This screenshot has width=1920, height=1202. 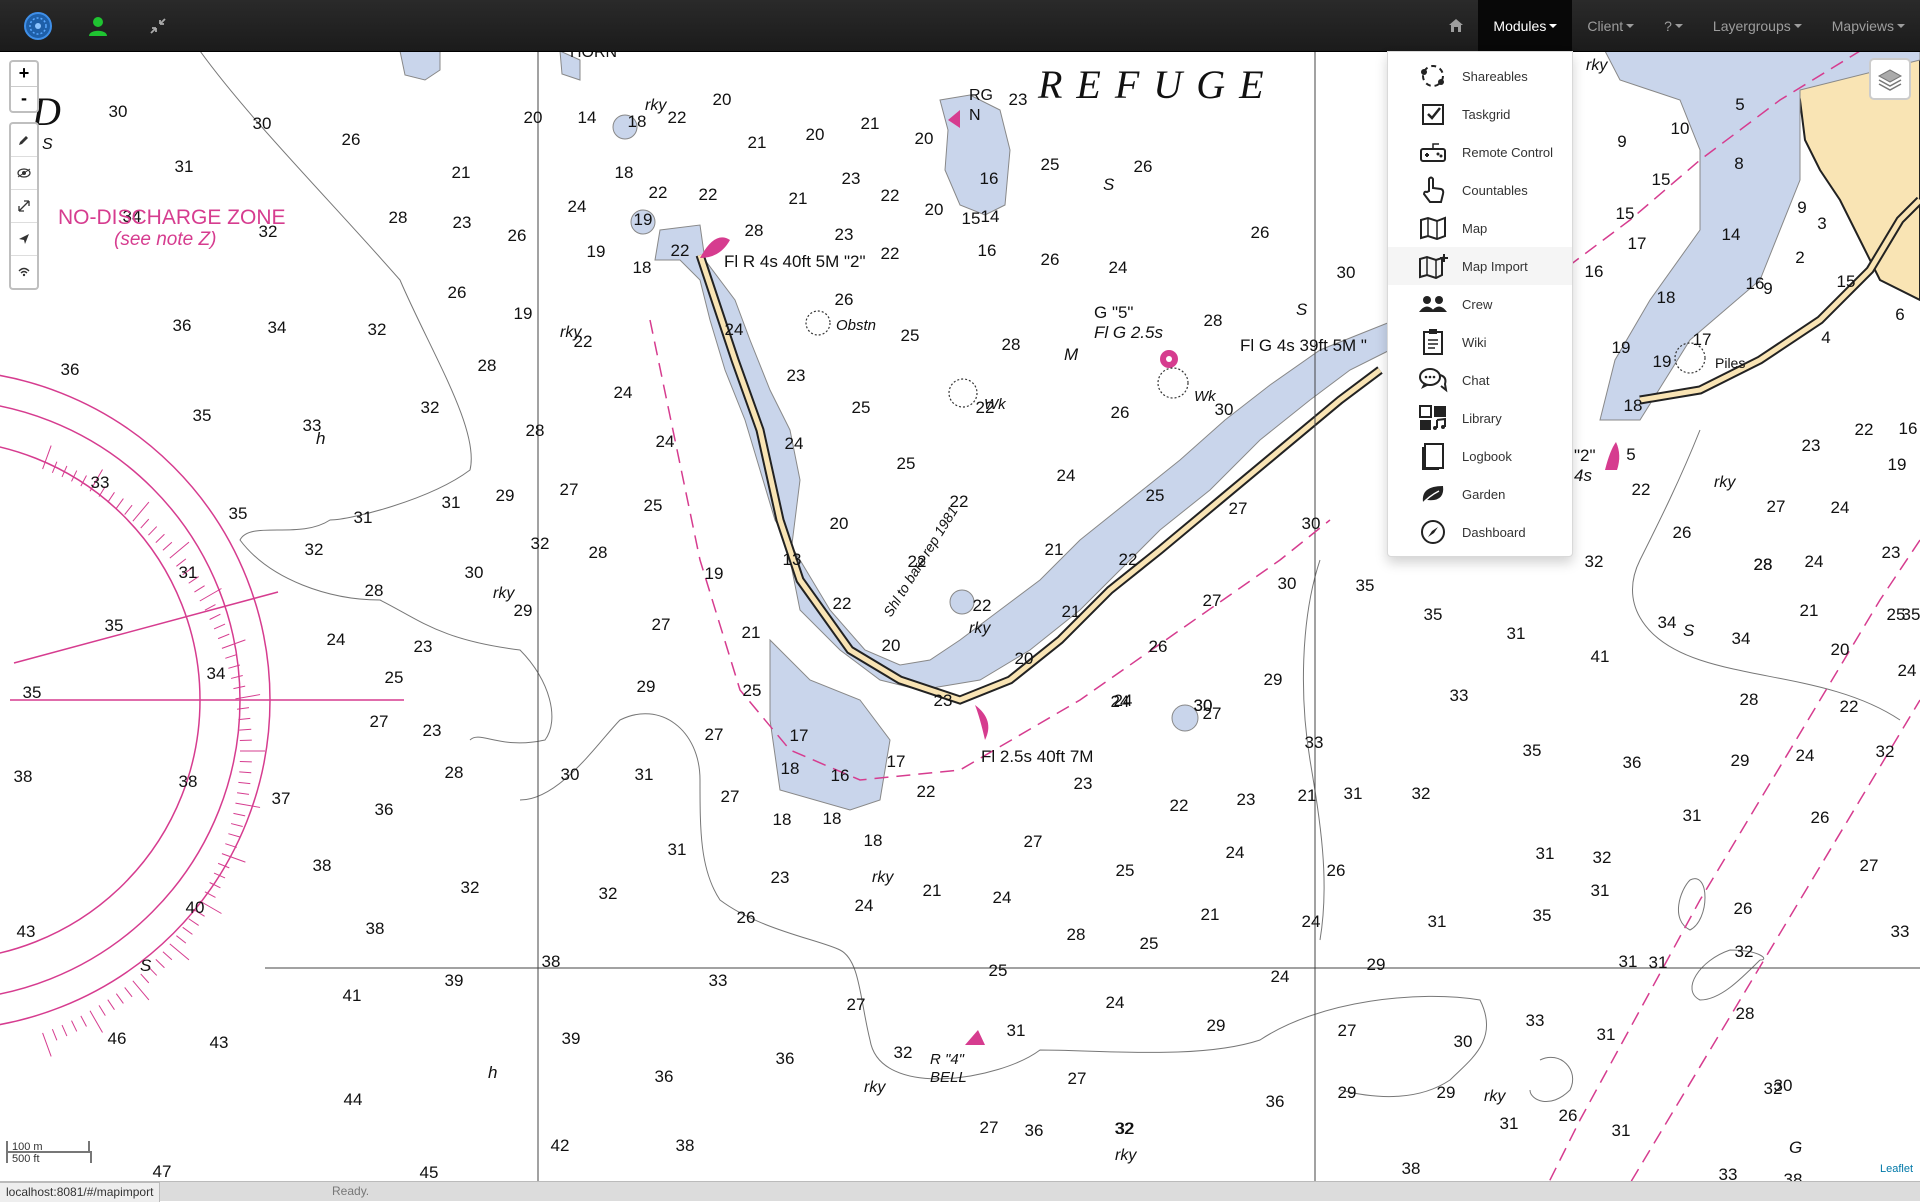 I want to click on sounding-depth: 14, so click(x=587, y=117).